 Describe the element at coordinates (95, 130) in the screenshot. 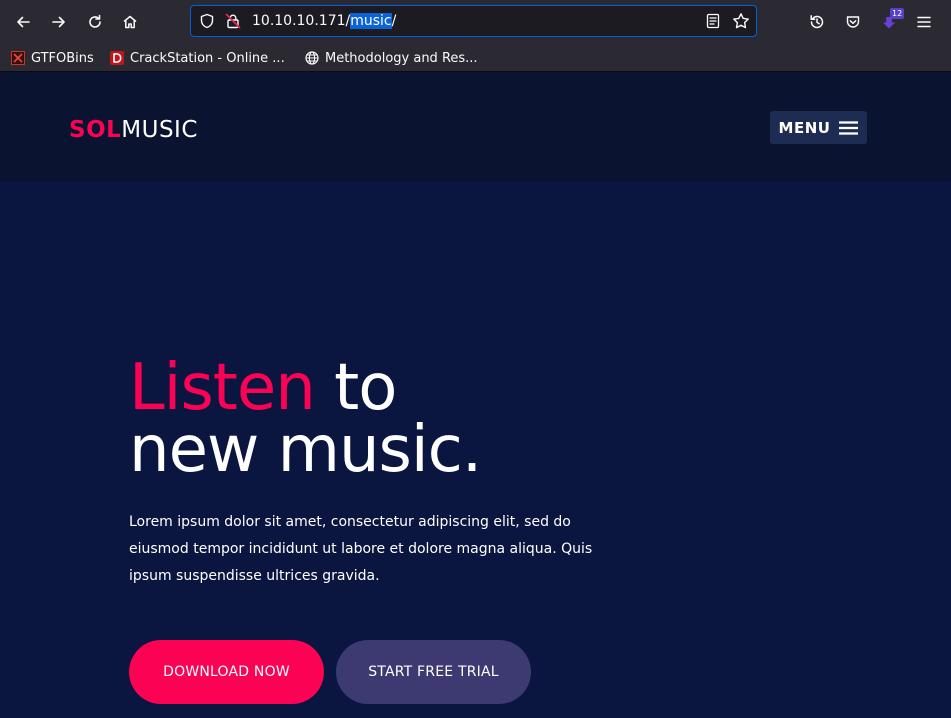

I see `logo-accent: SOL` at that location.